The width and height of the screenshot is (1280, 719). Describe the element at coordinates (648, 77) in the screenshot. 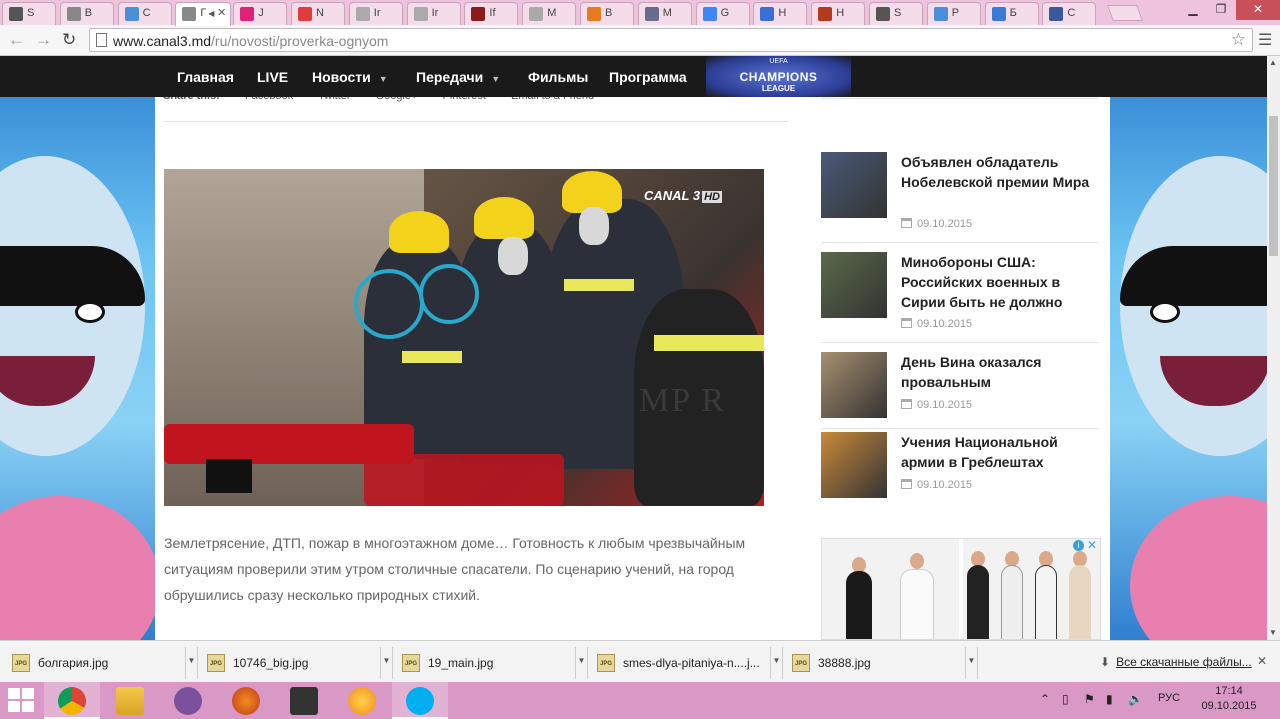

I see `nav-item: Программа` at that location.